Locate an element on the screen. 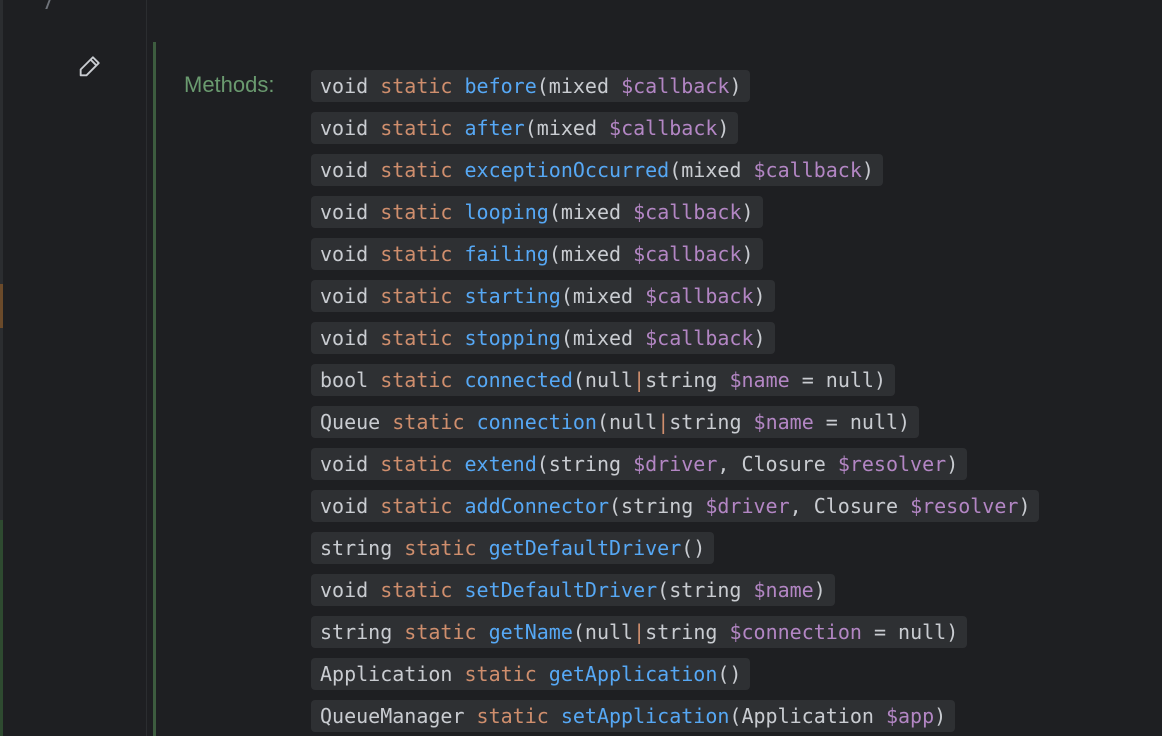 The width and height of the screenshot is (1162, 736). change-marker-added is located at coordinates (1, 628).